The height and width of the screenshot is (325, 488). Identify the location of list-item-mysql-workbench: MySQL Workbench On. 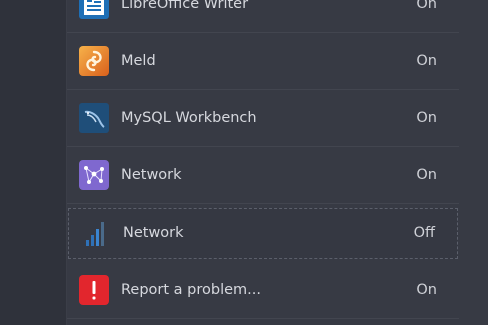
(263, 118).